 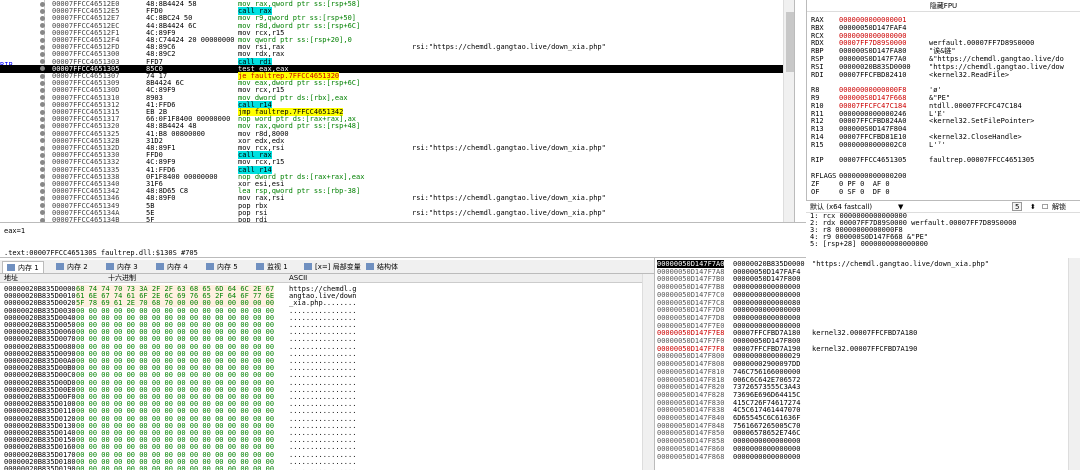 I want to click on arg-count-spinner: 5, so click(x=1017, y=206).